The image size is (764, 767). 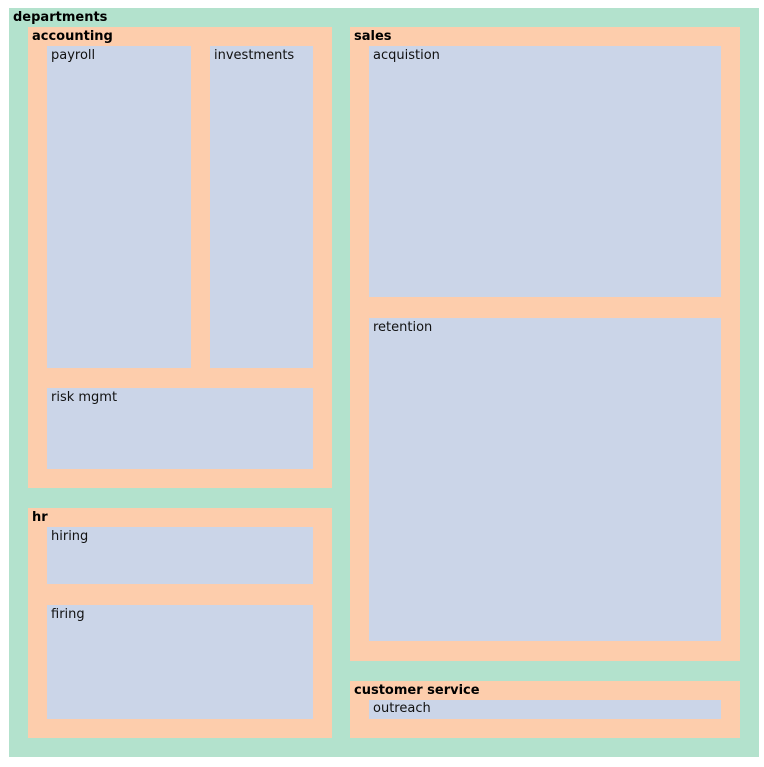 What do you see at coordinates (73, 55) in the screenshot?
I see `leaf-label-payroll: payroll` at bounding box center [73, 55].